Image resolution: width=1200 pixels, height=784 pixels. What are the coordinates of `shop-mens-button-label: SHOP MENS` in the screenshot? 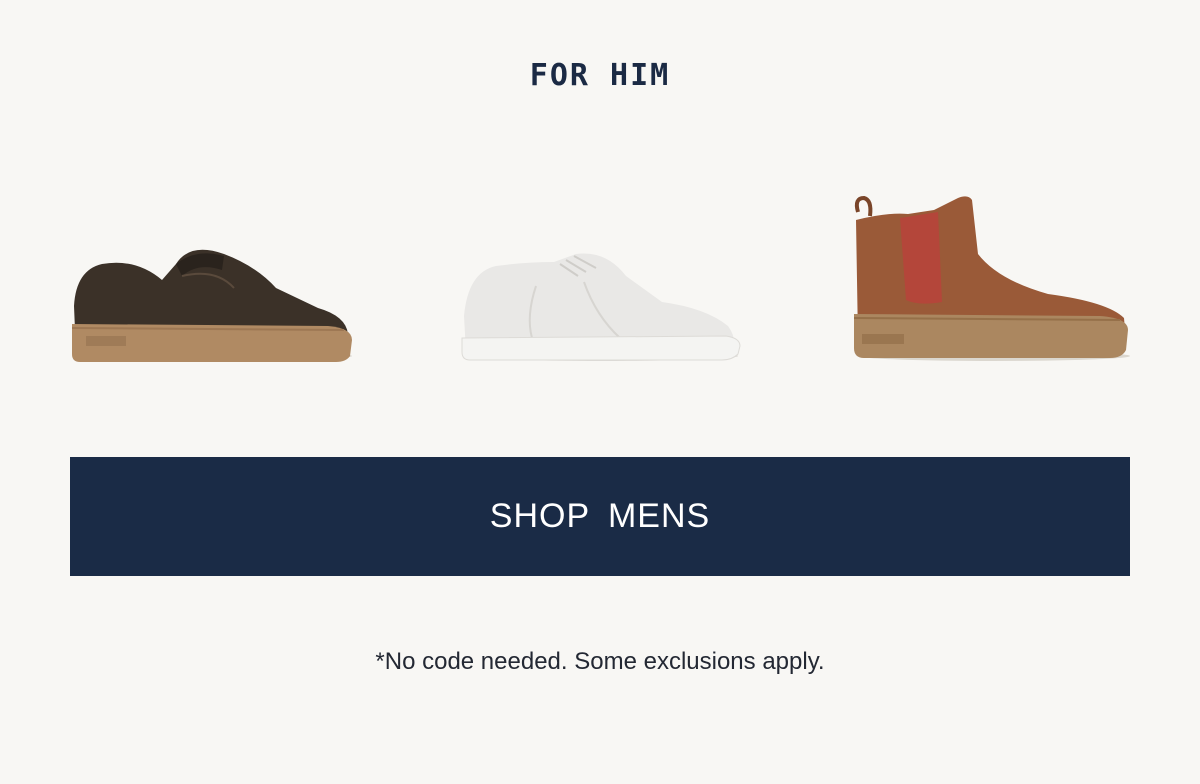 It's located at (600, 516).